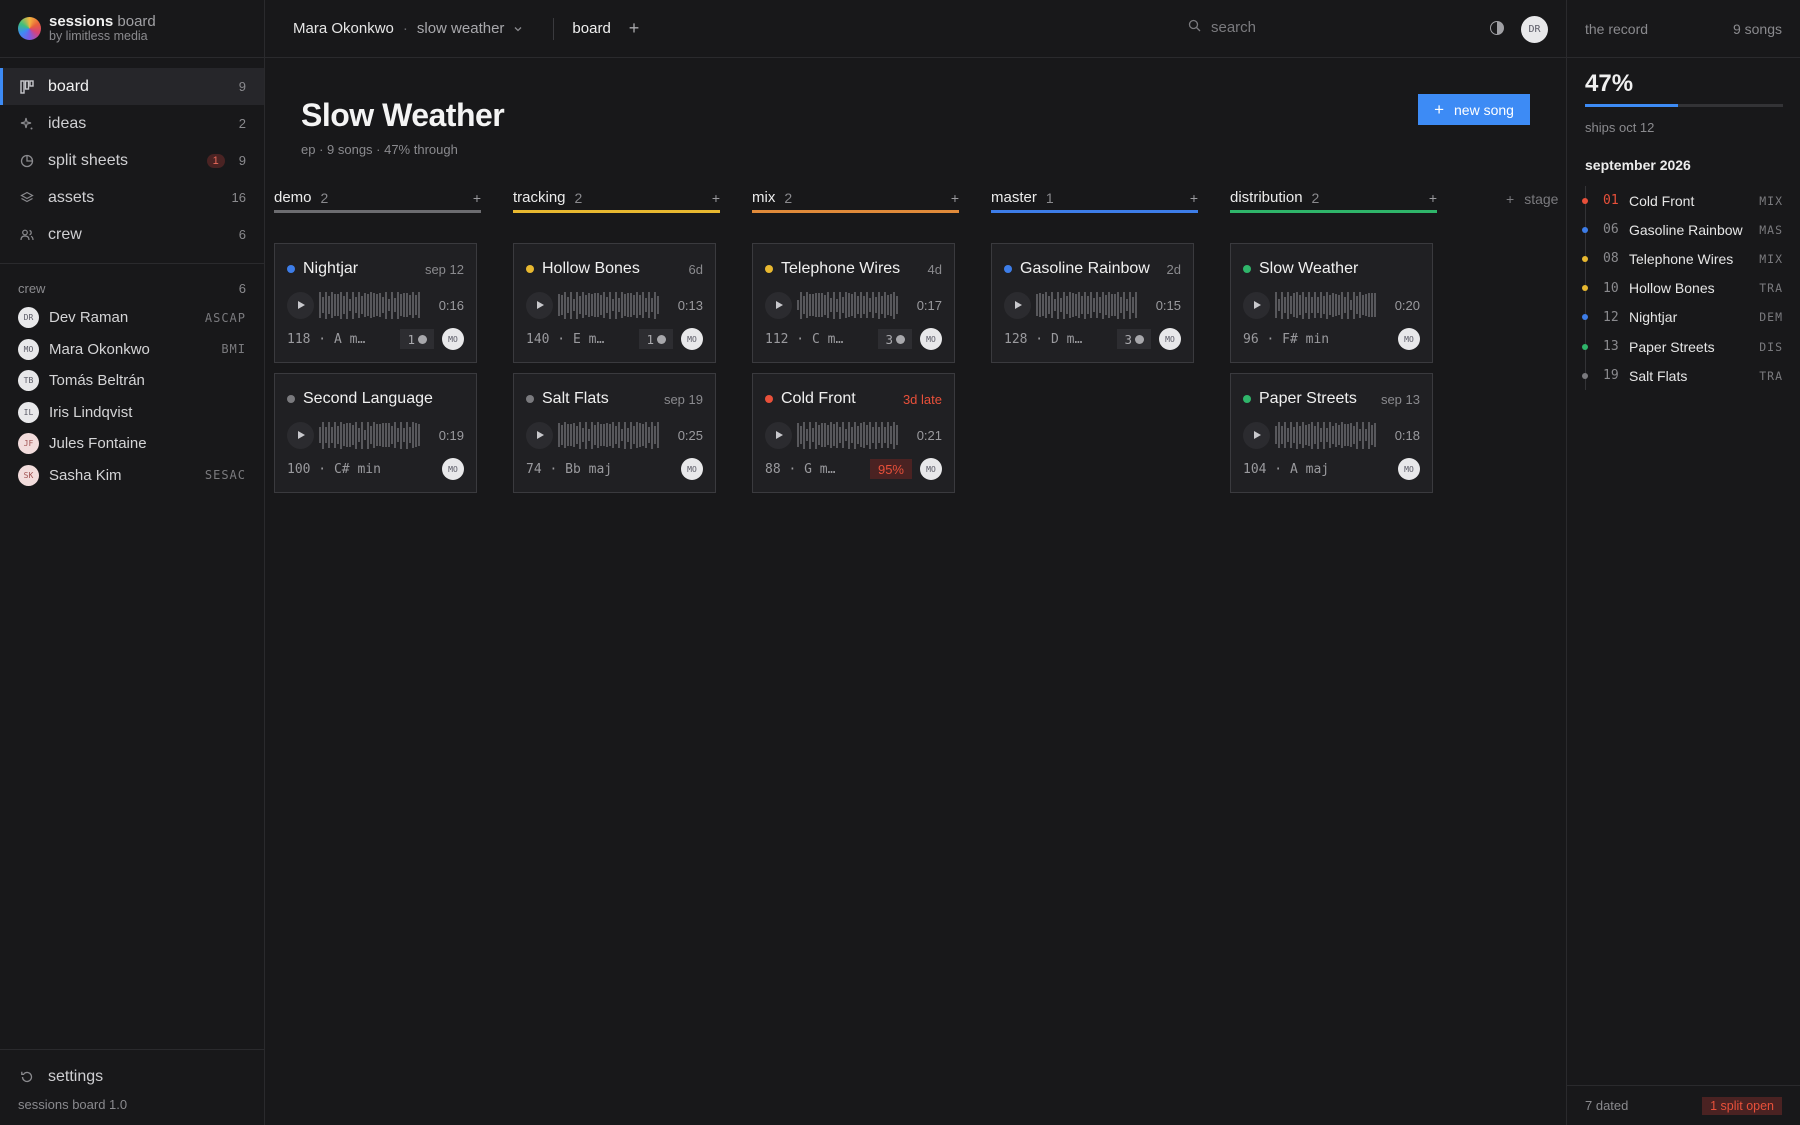 The width and height of the screenshot is (1800, 1125). I want to click on split-open-badge: 1 split open, so click(1742, 1105).